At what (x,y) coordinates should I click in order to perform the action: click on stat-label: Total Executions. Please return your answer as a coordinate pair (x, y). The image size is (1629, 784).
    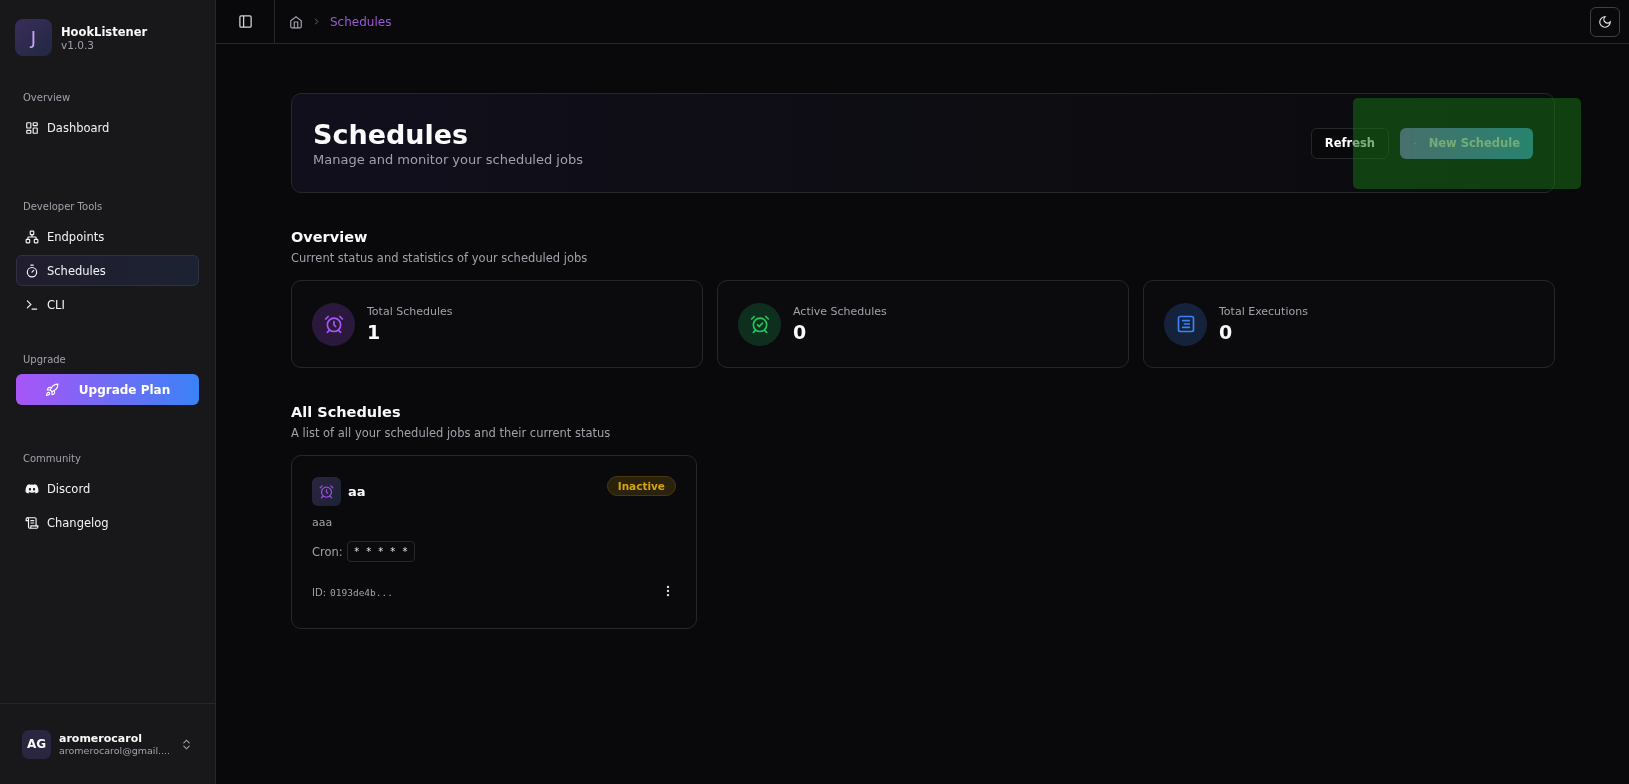
    Looking at the image, I should click on (1263, 311).